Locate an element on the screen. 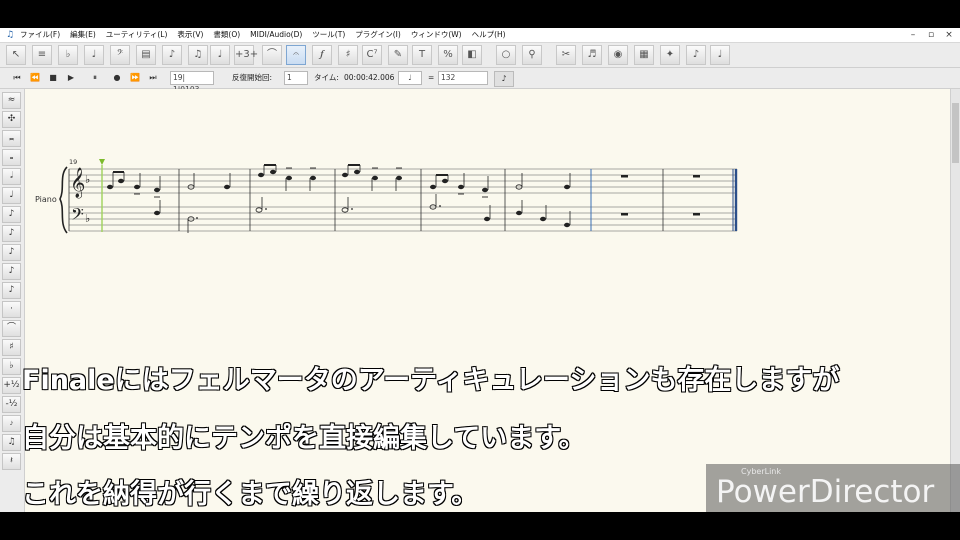 The width and height of the screenshot is (960, 540). pause-icon: ⏸ is located at coordinates (95, 78).